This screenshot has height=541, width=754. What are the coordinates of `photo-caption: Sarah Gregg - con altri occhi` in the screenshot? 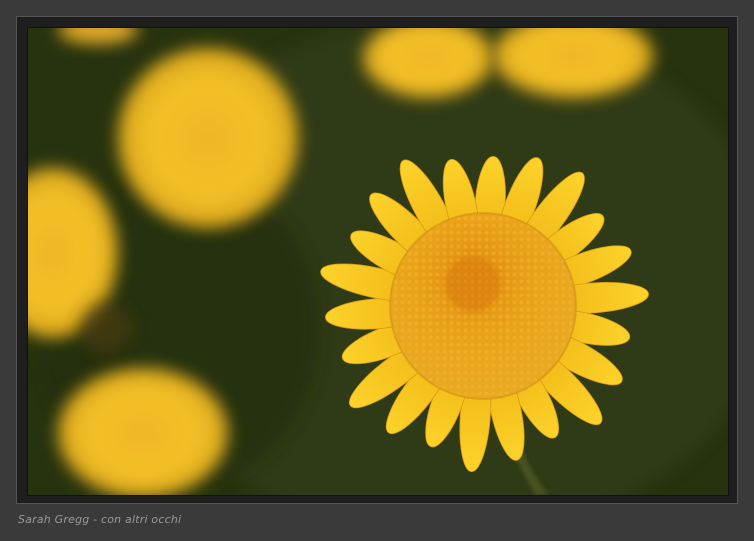 It's located at (100, 519).